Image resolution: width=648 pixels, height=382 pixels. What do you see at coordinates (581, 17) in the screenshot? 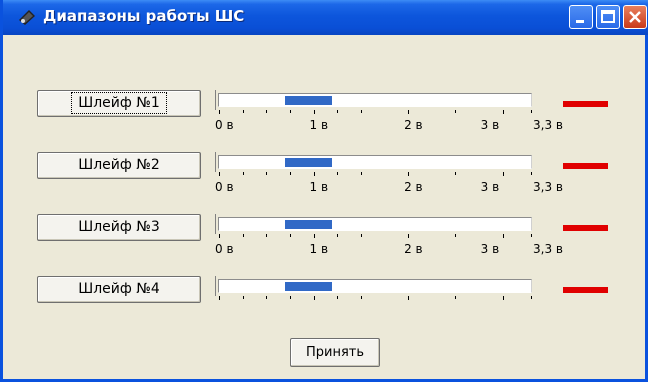
I see `minimize-button` at bounding box center [581, 17].